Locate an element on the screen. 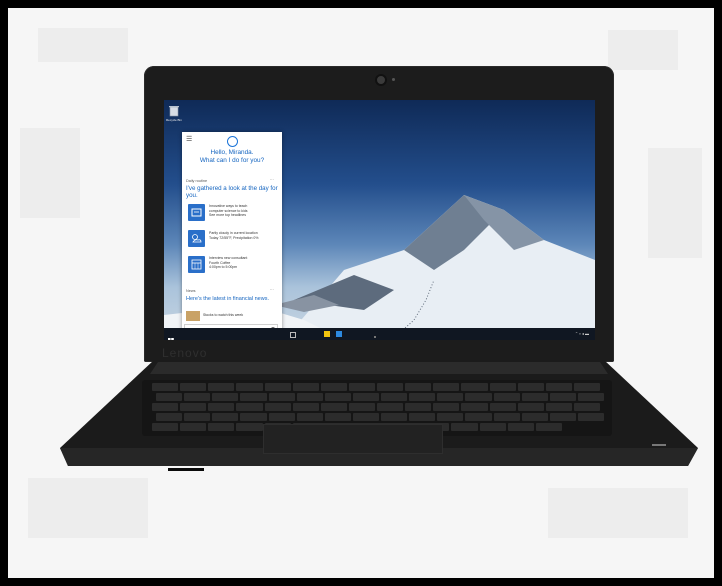 Image resolution: width=722 pixels, height=586 pixels. sd-card-slot is located at coordinates (186, 469).